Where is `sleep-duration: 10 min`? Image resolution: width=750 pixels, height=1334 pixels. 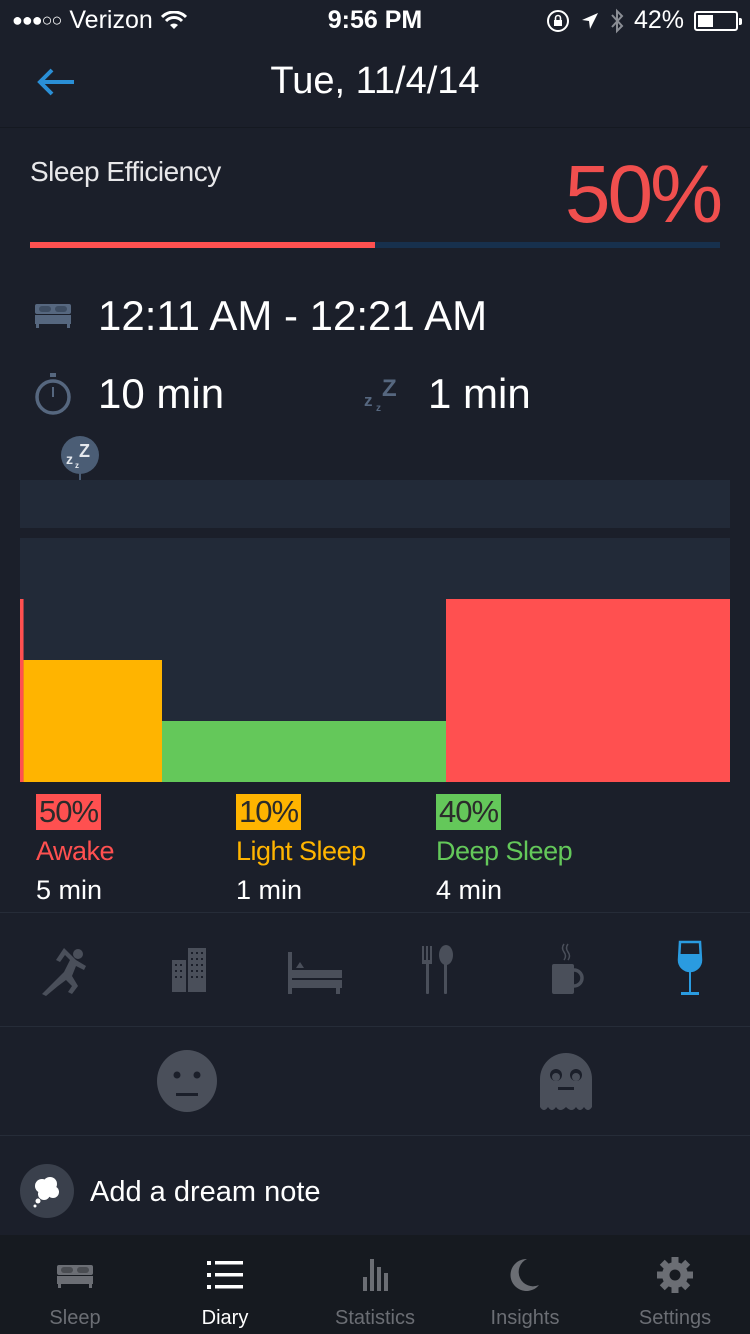
sleep-duration: 10 min is located at coordinates (161, 393).